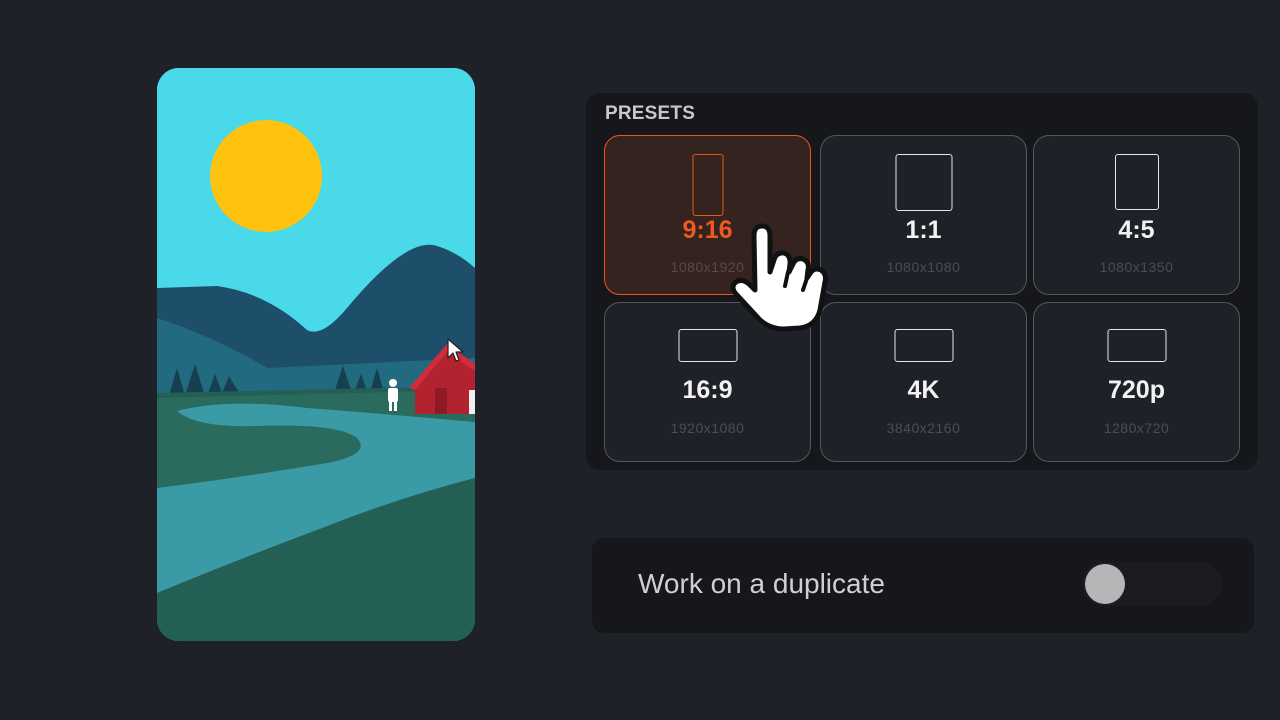  I want to click on duplicate-option-card: Work on a duplicate, so click(923, 585).